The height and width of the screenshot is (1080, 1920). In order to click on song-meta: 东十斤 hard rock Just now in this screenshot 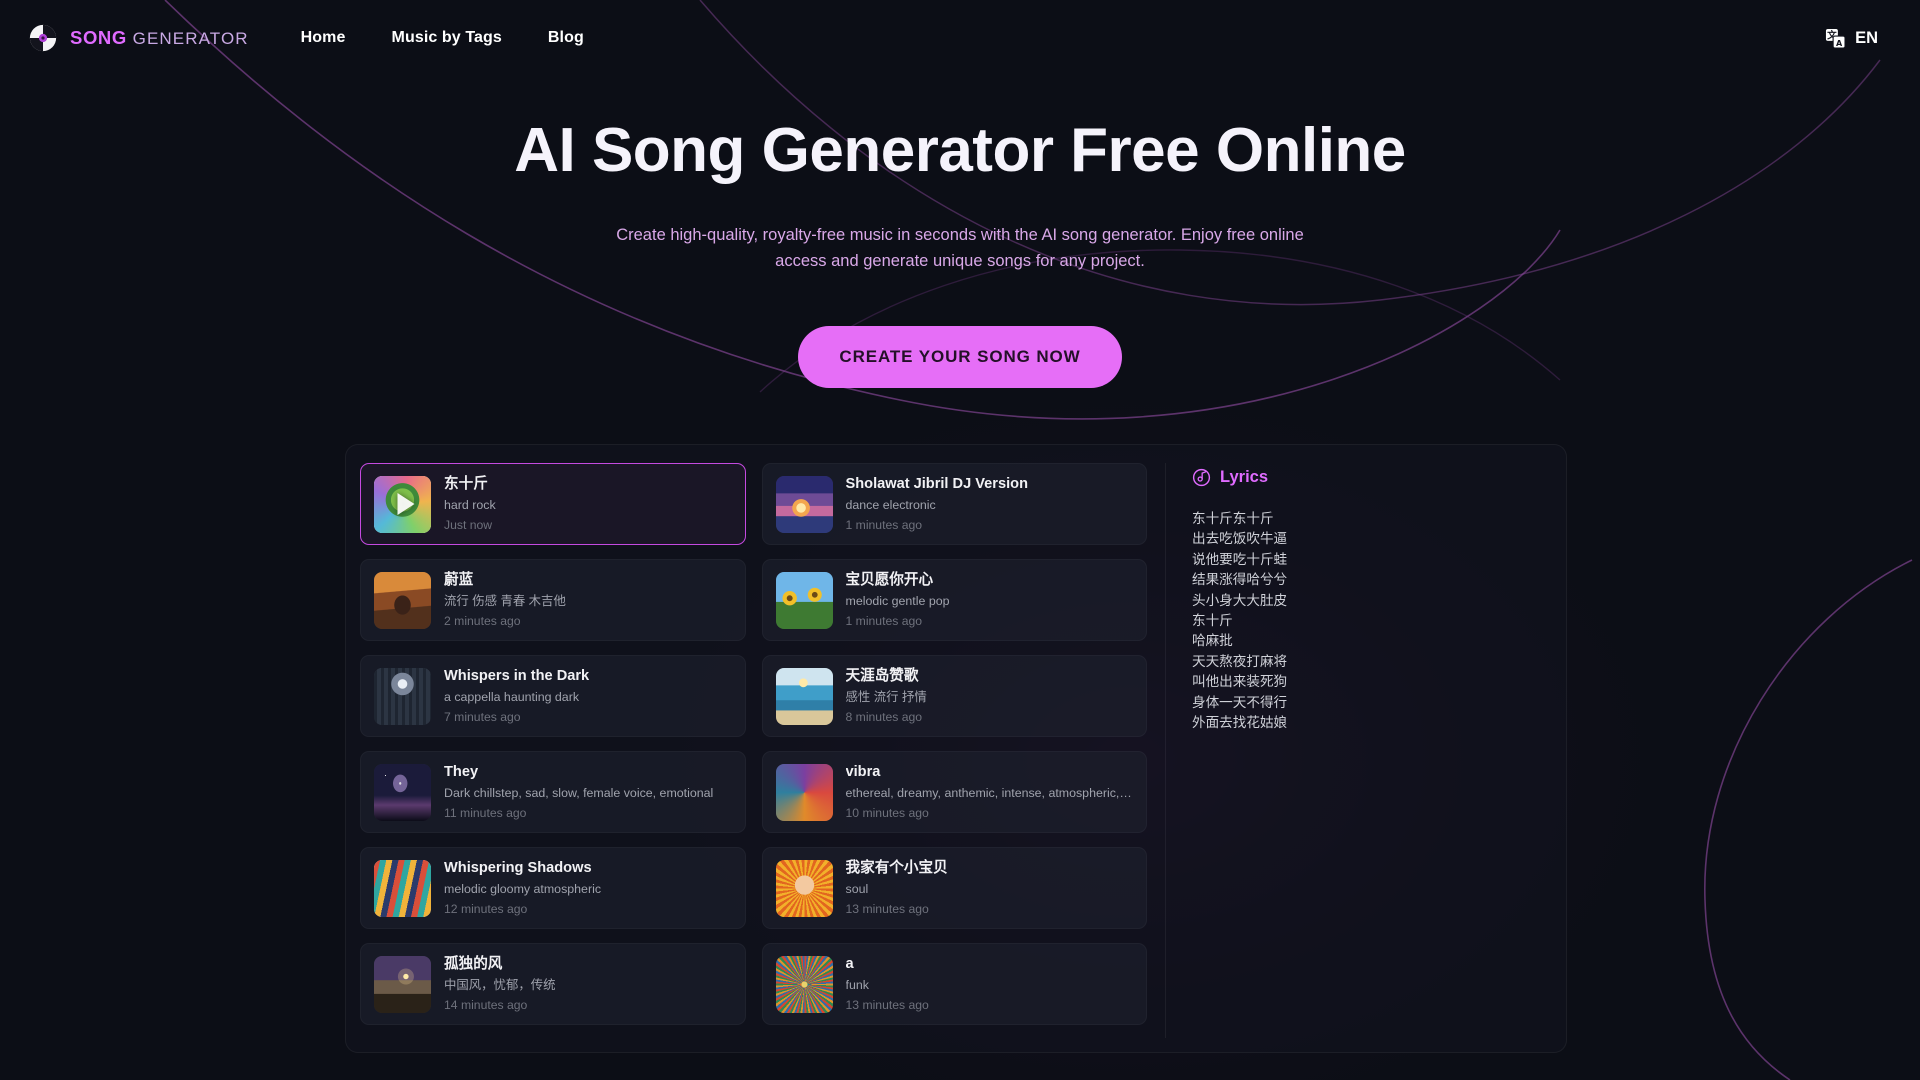, I will do `click(588, 504)`.